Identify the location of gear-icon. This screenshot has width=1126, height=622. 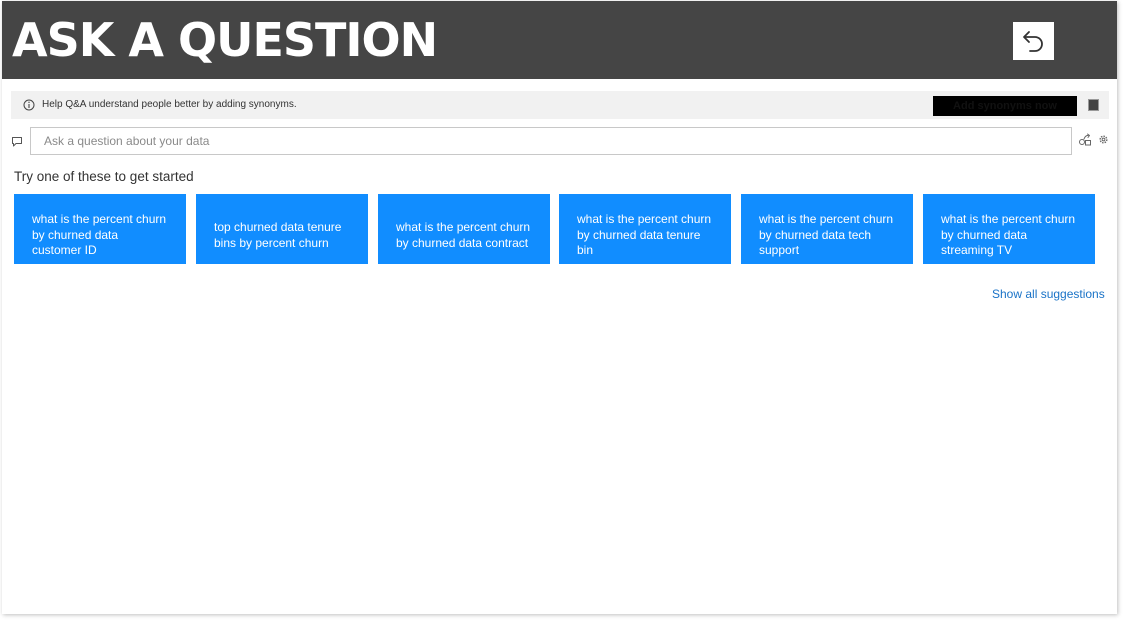
(1103, 139).